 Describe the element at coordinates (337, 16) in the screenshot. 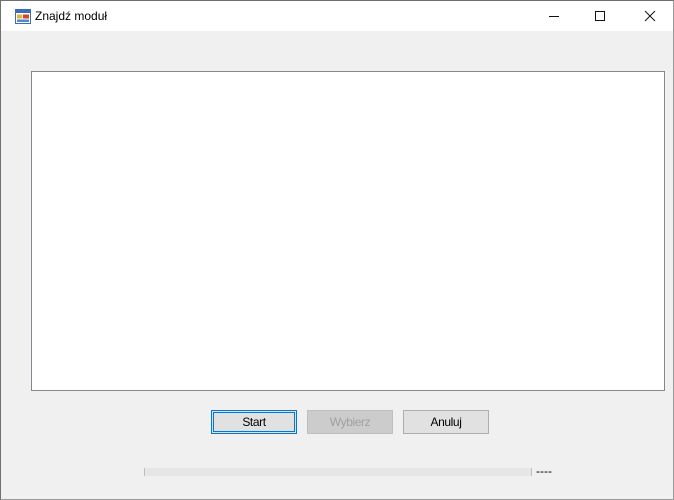

I see `title-bar: Znajdź moduł` at that location.